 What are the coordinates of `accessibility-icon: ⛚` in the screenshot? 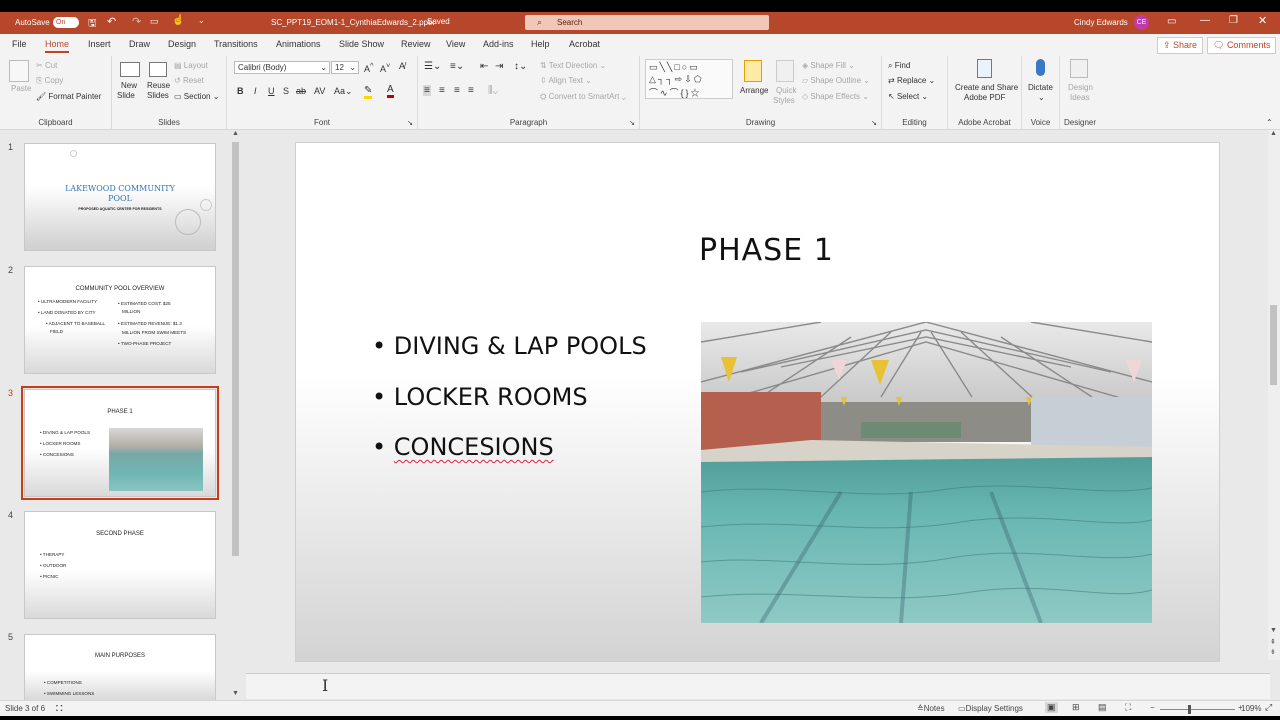 It's located at (59, 708).